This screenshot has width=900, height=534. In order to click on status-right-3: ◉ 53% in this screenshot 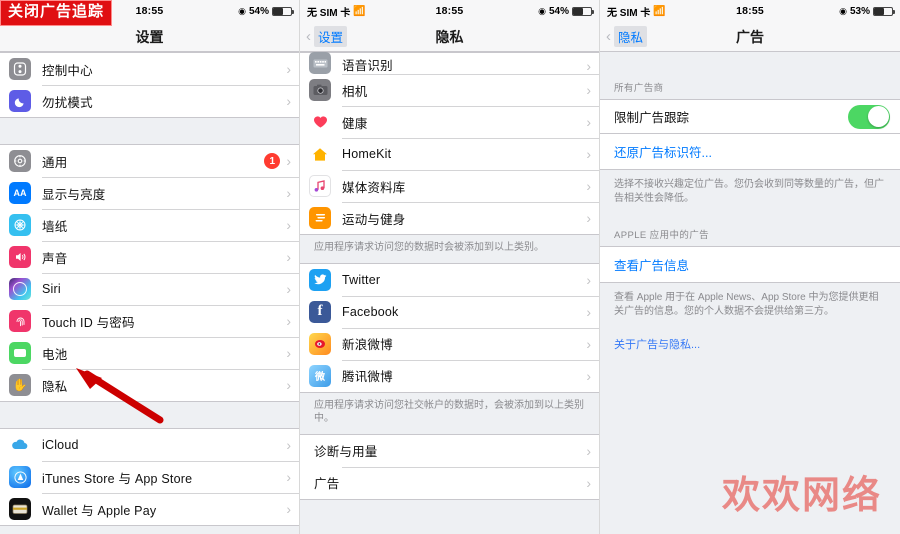, I will do `click(867, 11)`.